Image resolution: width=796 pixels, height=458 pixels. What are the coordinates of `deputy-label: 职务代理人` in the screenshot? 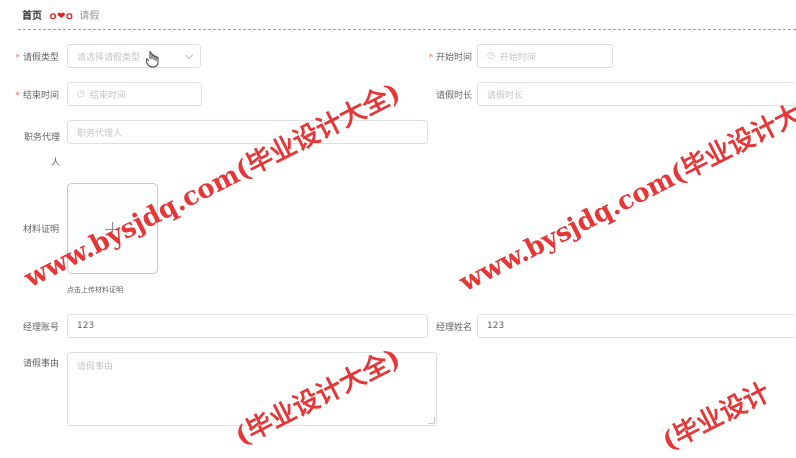 It's located at (42, 150).